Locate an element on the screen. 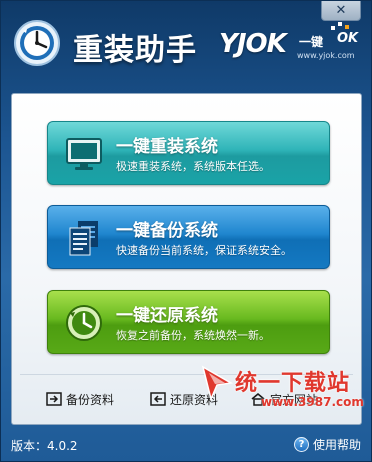 This screenshot has width=372, height=462. restore-subtitle: 恢复之前备份，系统焕然一新。 is located at coordinates (193, 335).